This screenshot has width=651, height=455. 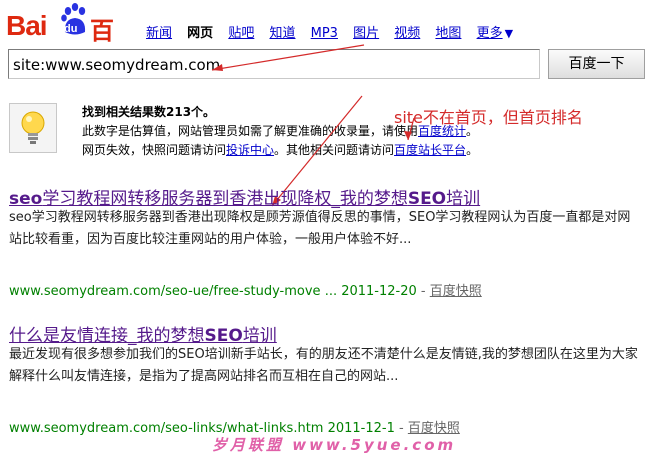 I want to click on search-type-nav: 新闻 网页 贴吧 知道 MP3 图片 视频 地图 更多 ▼, so click(x=329, y=31).